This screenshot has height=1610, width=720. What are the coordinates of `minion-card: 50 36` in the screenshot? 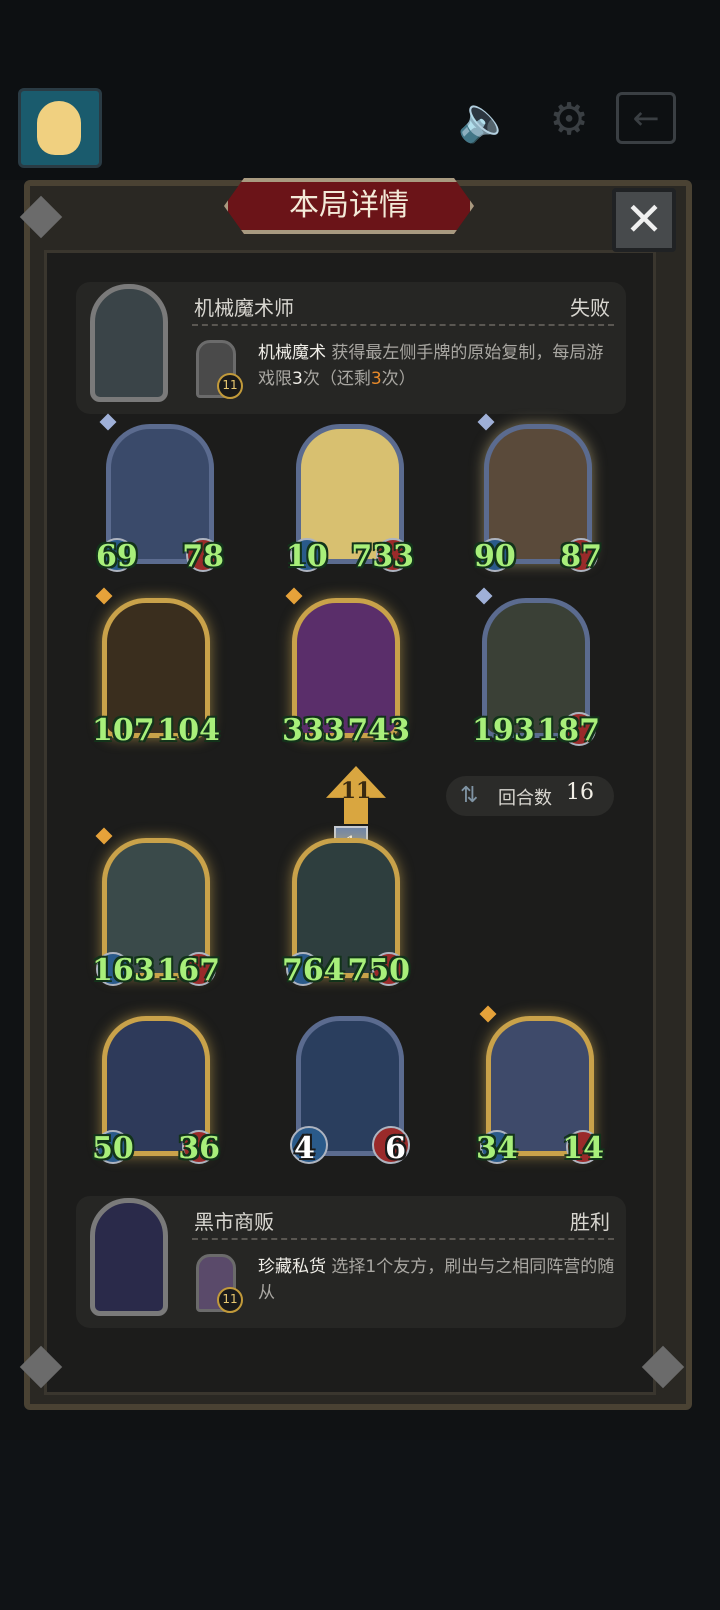 It's located at (156, 1091).